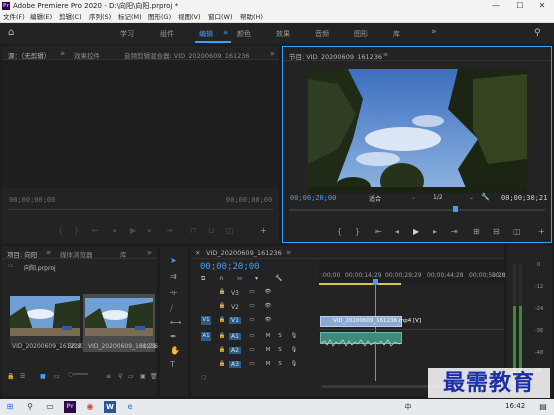  What do you see at coordinates (239, 279) in the screenshot?
I see `linked-selection-icon: ⫘` at bounding box center [239, 279].